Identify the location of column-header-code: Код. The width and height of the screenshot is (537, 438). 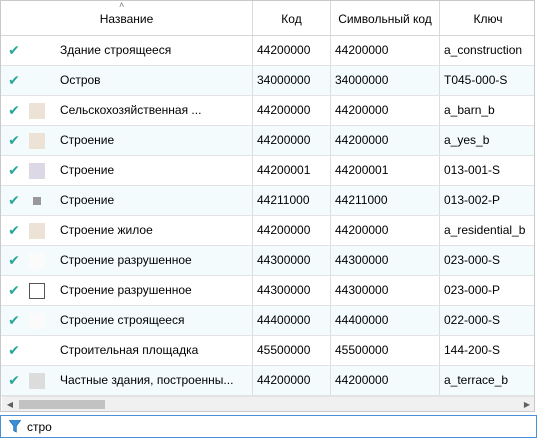
(292, 18).